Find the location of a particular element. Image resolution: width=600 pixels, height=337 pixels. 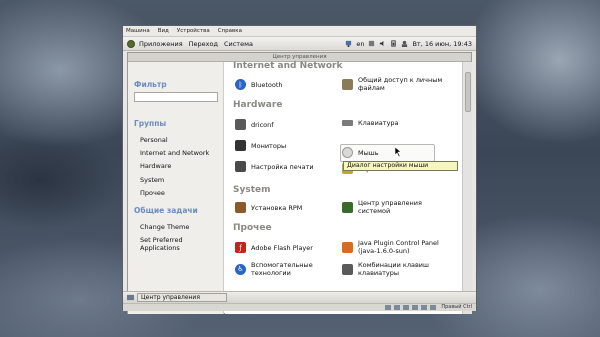

taskbar-button-control-center: Центр управления is located at coordinates (182, 297).